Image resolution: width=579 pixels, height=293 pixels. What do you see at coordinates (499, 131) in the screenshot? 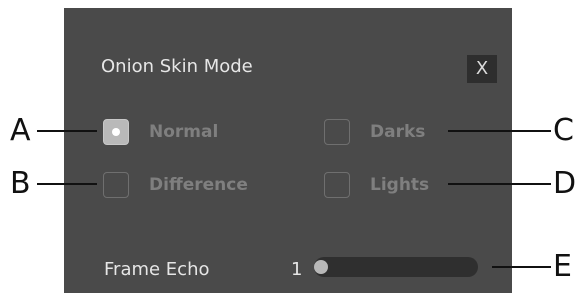
I see `leader-line-c` at bounding box center [499, 131].